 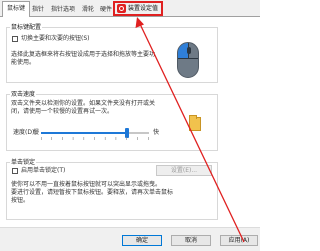 I want to click on slider-ticks, so click(x=95, y=138).